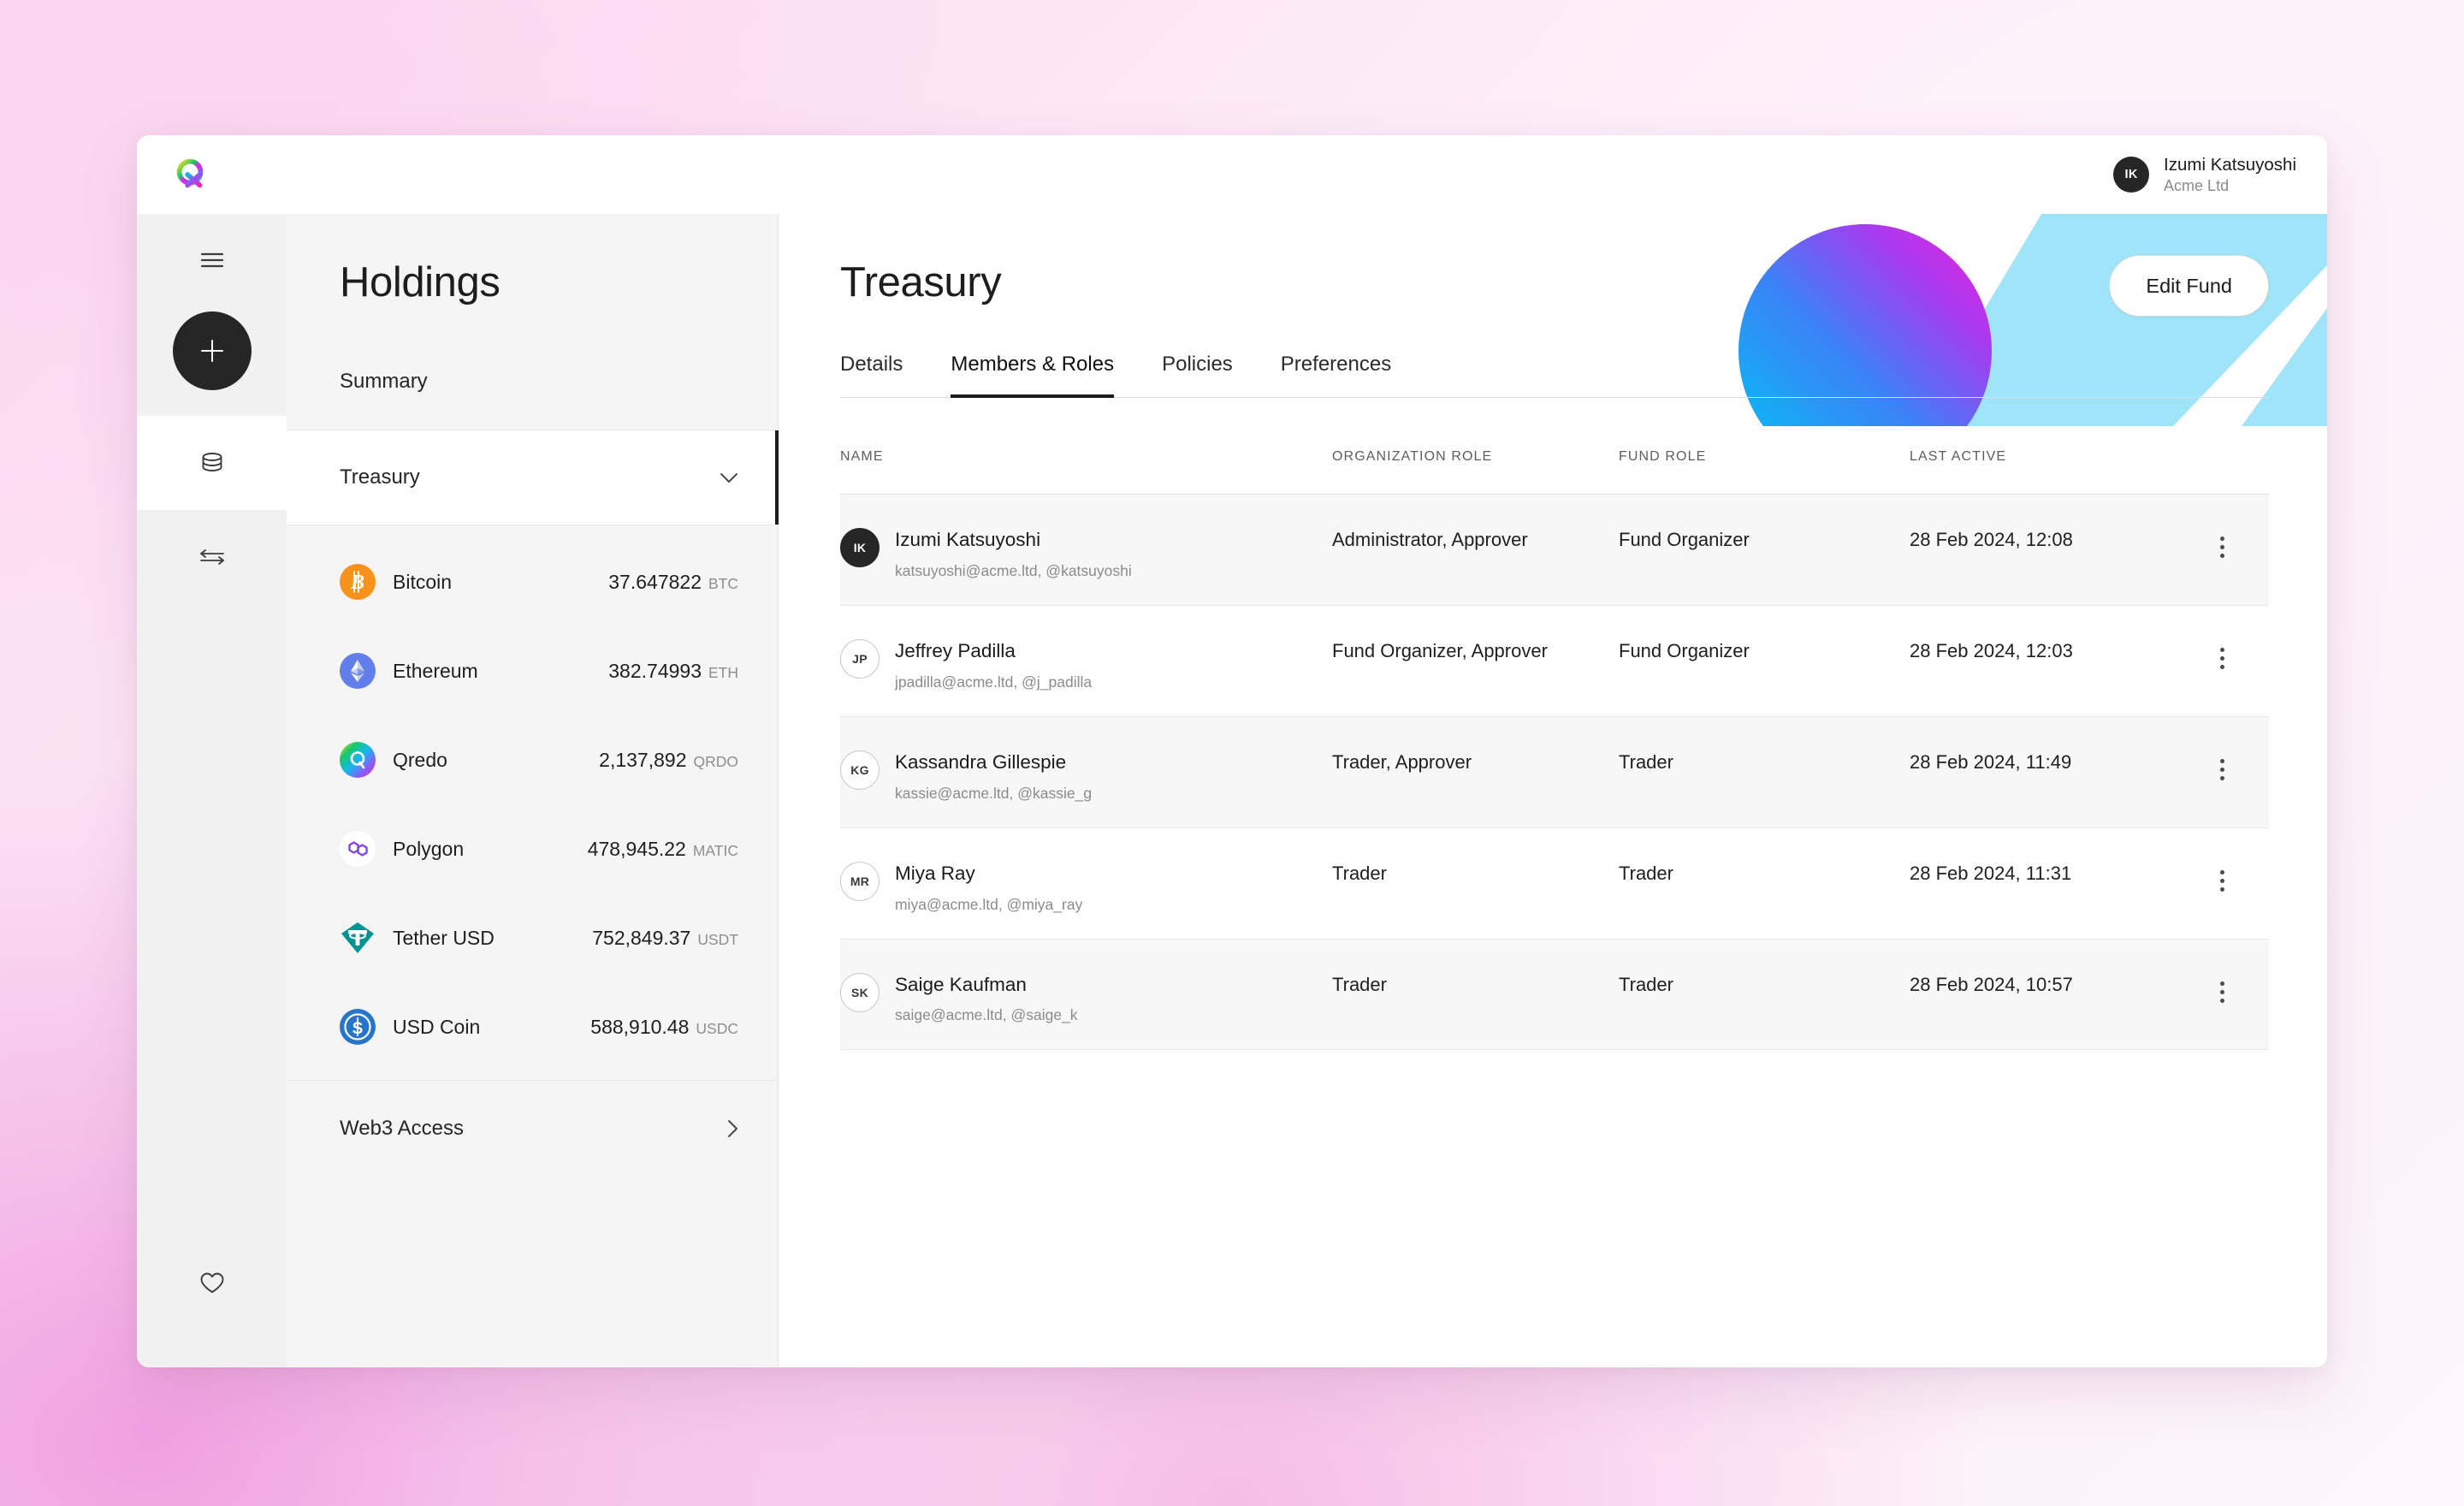 Image resolution: width=2464 pixels, height=1506 pixels. Describe the element at coordinates (664, 1026) in the screenshot. I see `coin-amount: 588,910.48 USDC` at that location.